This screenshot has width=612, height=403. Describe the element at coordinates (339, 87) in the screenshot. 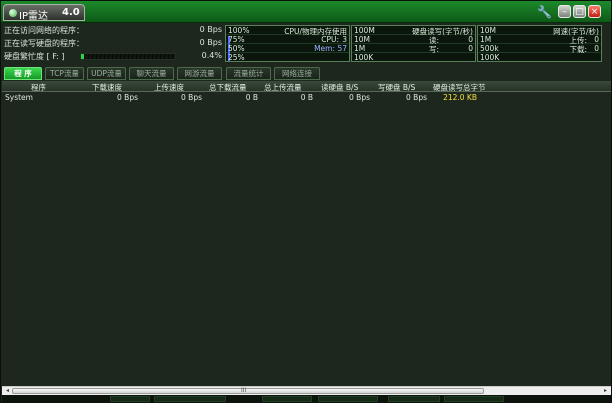

I see `col-disk-read: 读硬盘 B/S` at that location.